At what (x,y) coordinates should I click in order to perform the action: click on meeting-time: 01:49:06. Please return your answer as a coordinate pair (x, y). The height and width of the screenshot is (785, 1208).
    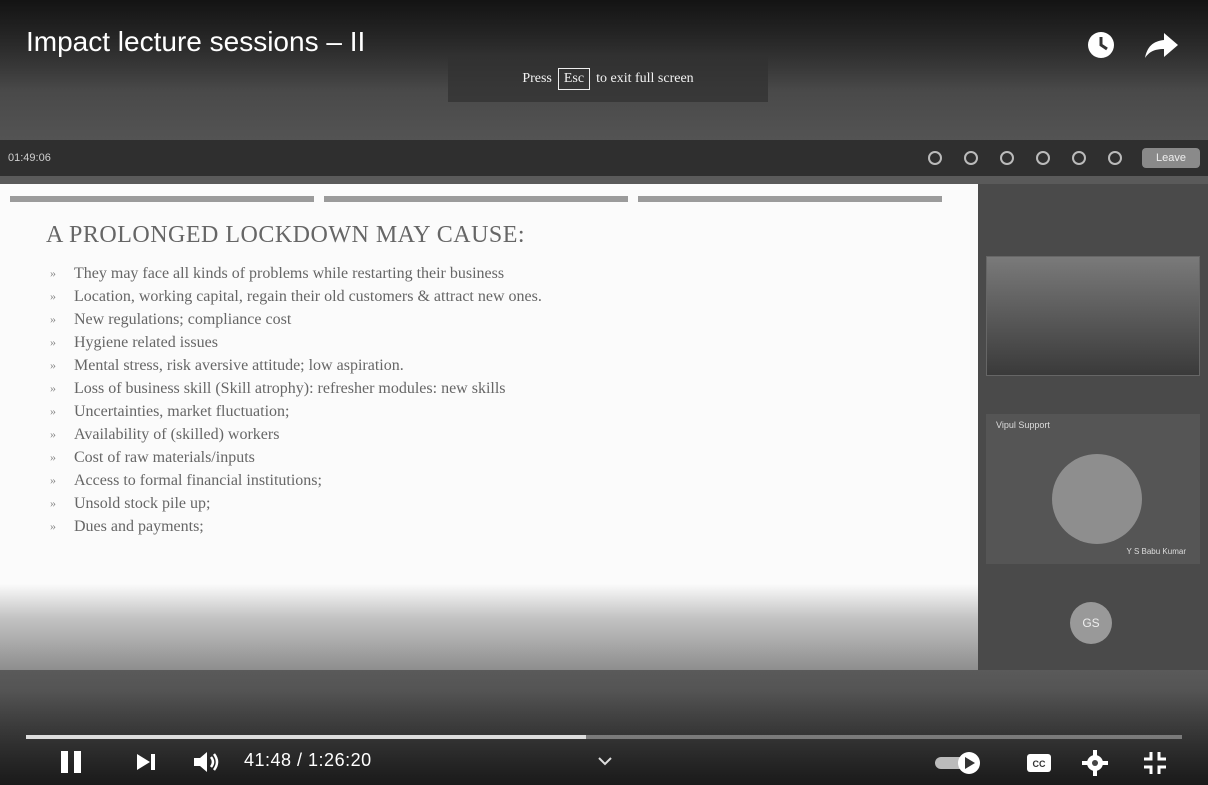
    Looking at the image, I should click on (29, 158).